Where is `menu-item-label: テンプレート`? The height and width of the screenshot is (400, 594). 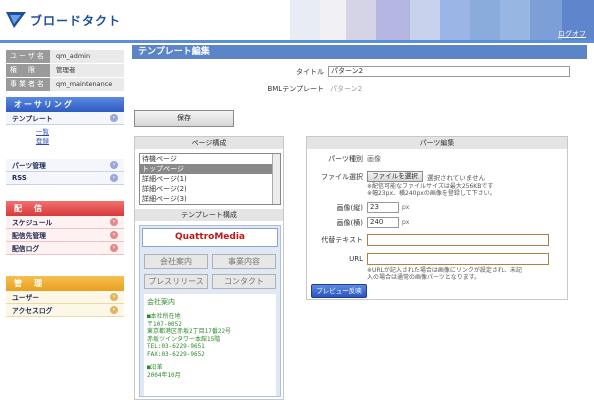 menu-item-label: テンプレート is located at coordinates (32, 119).